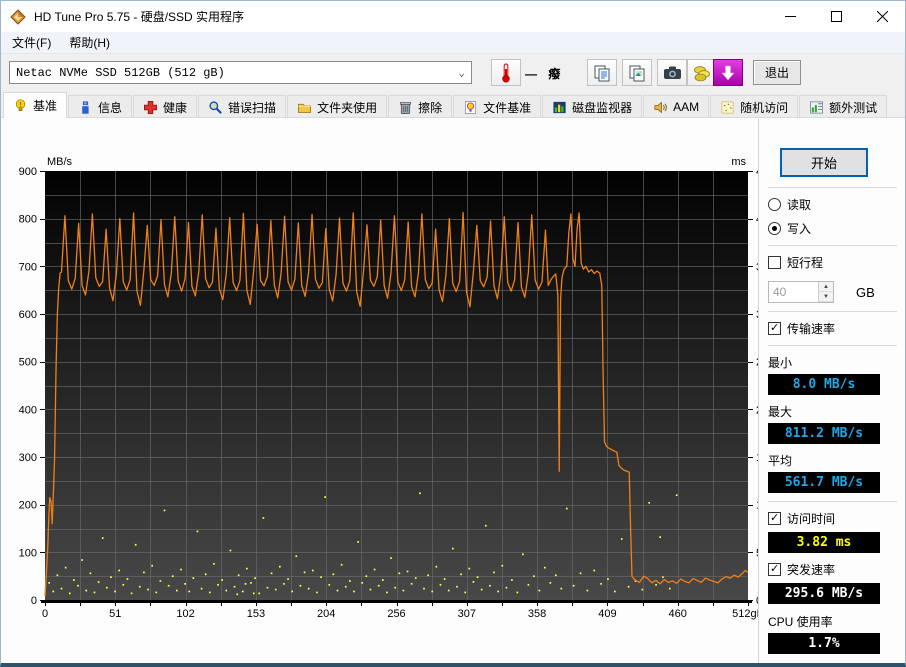  Describe the element at coordinates (853, 107) in the screenshot. I see `tab-extra-tests-label: 额外测试` at that location.